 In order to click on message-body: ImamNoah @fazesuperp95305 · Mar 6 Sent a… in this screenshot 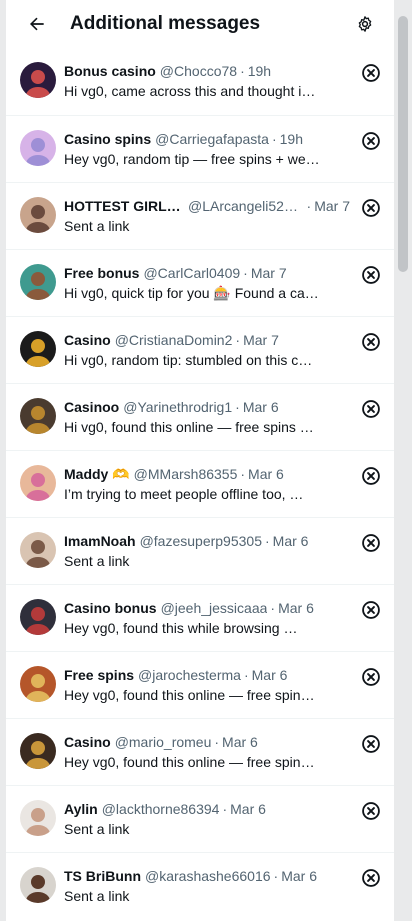, I will do `click(207, 551)`.